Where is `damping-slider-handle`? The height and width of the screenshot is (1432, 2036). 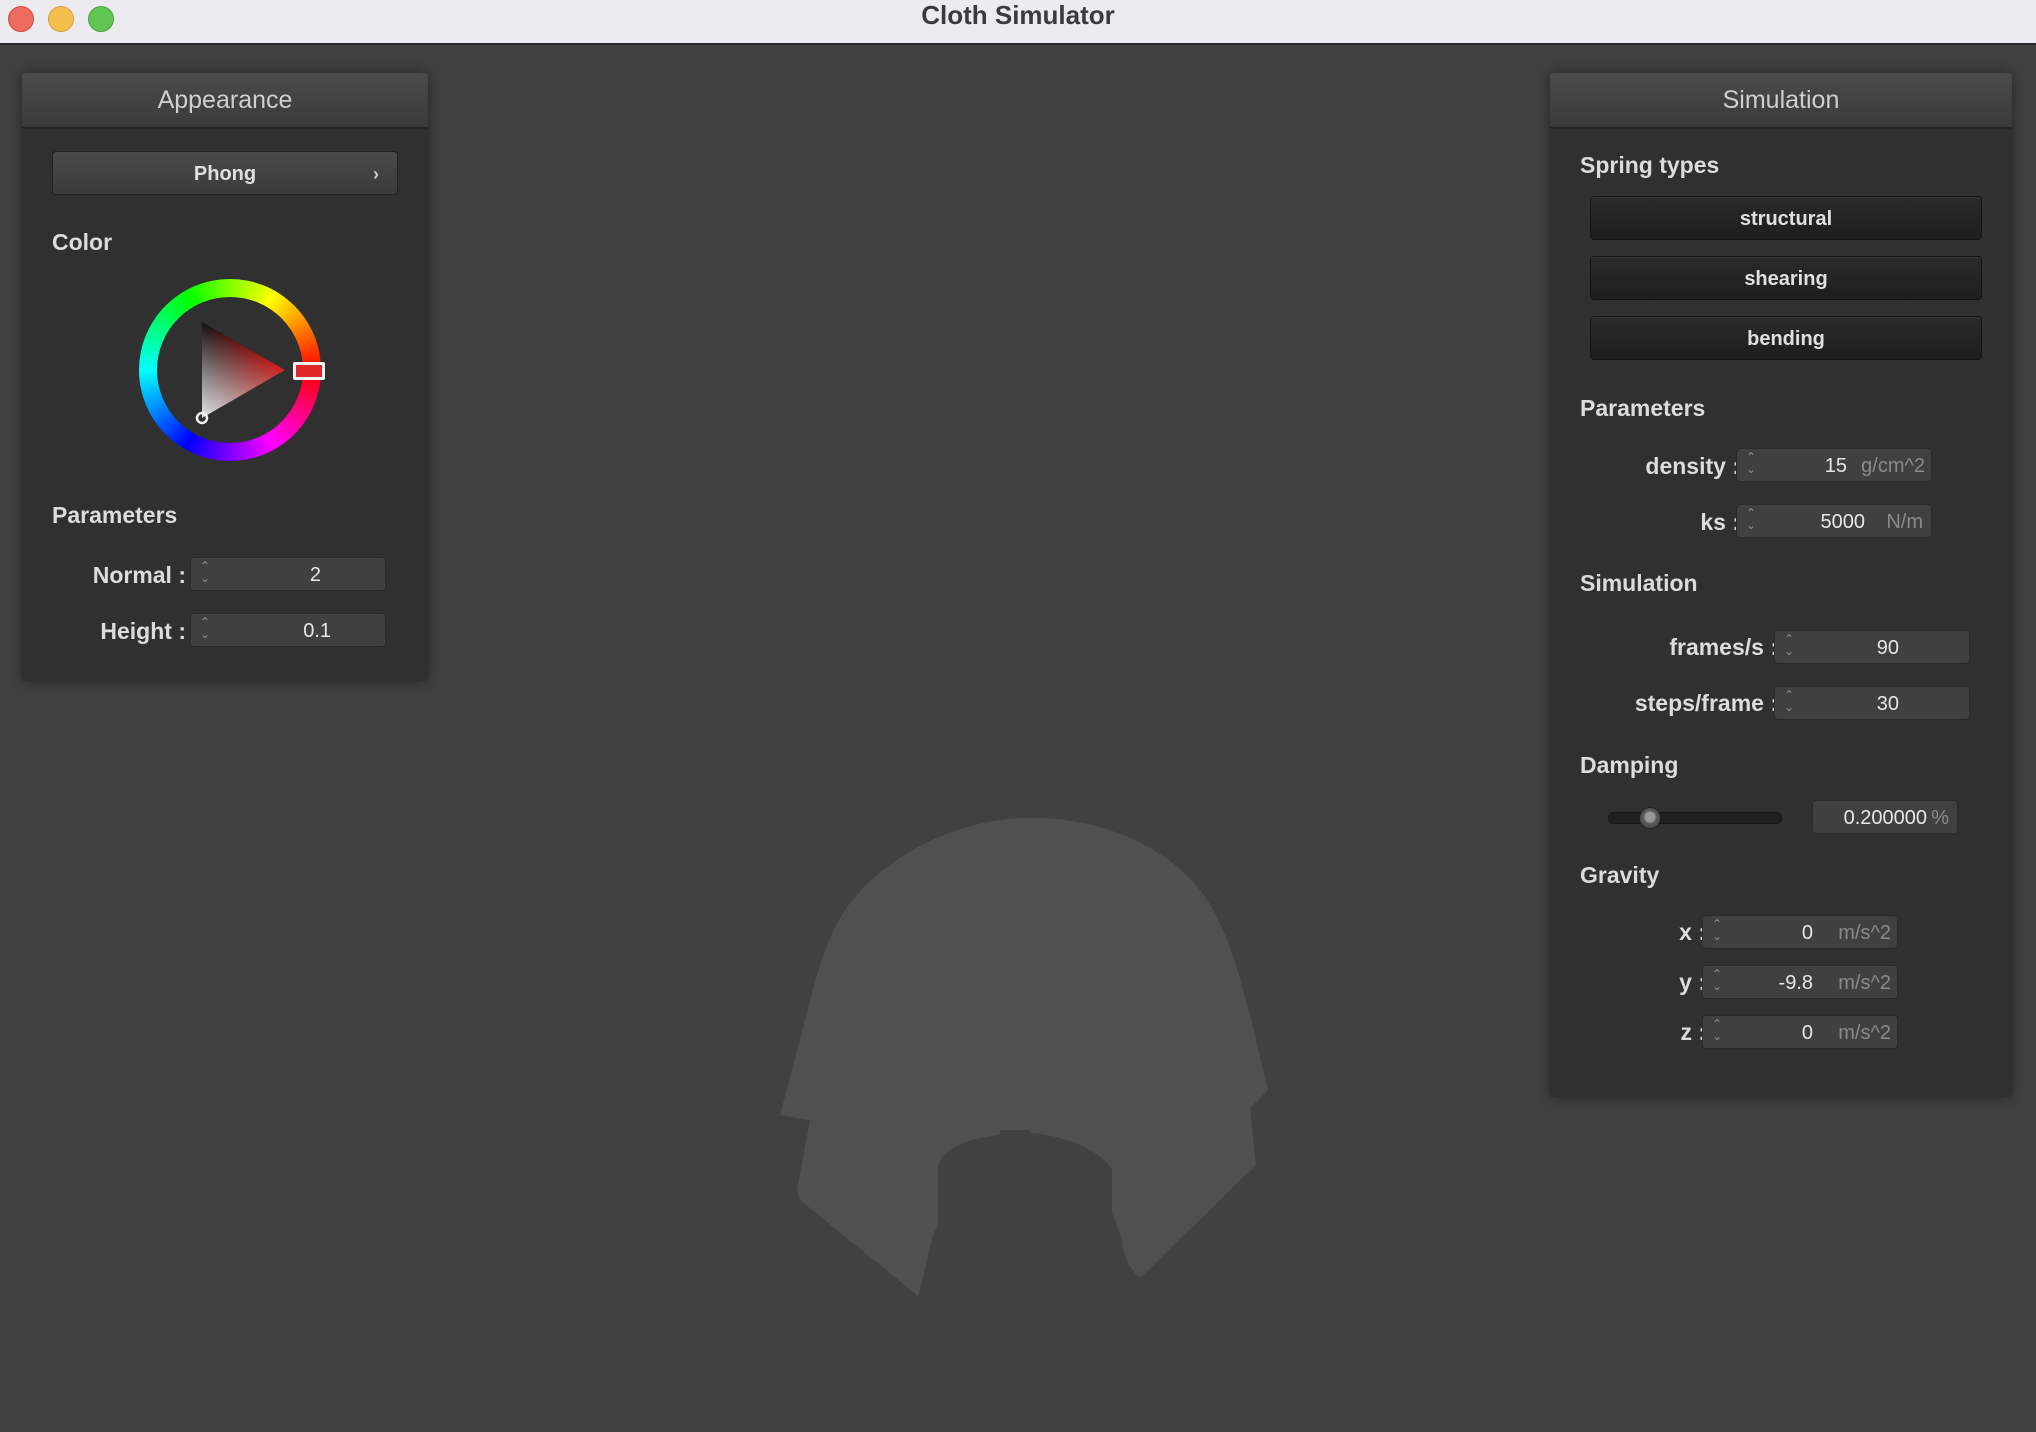
damping-slider-handle is located at coordinates (1650, 818).